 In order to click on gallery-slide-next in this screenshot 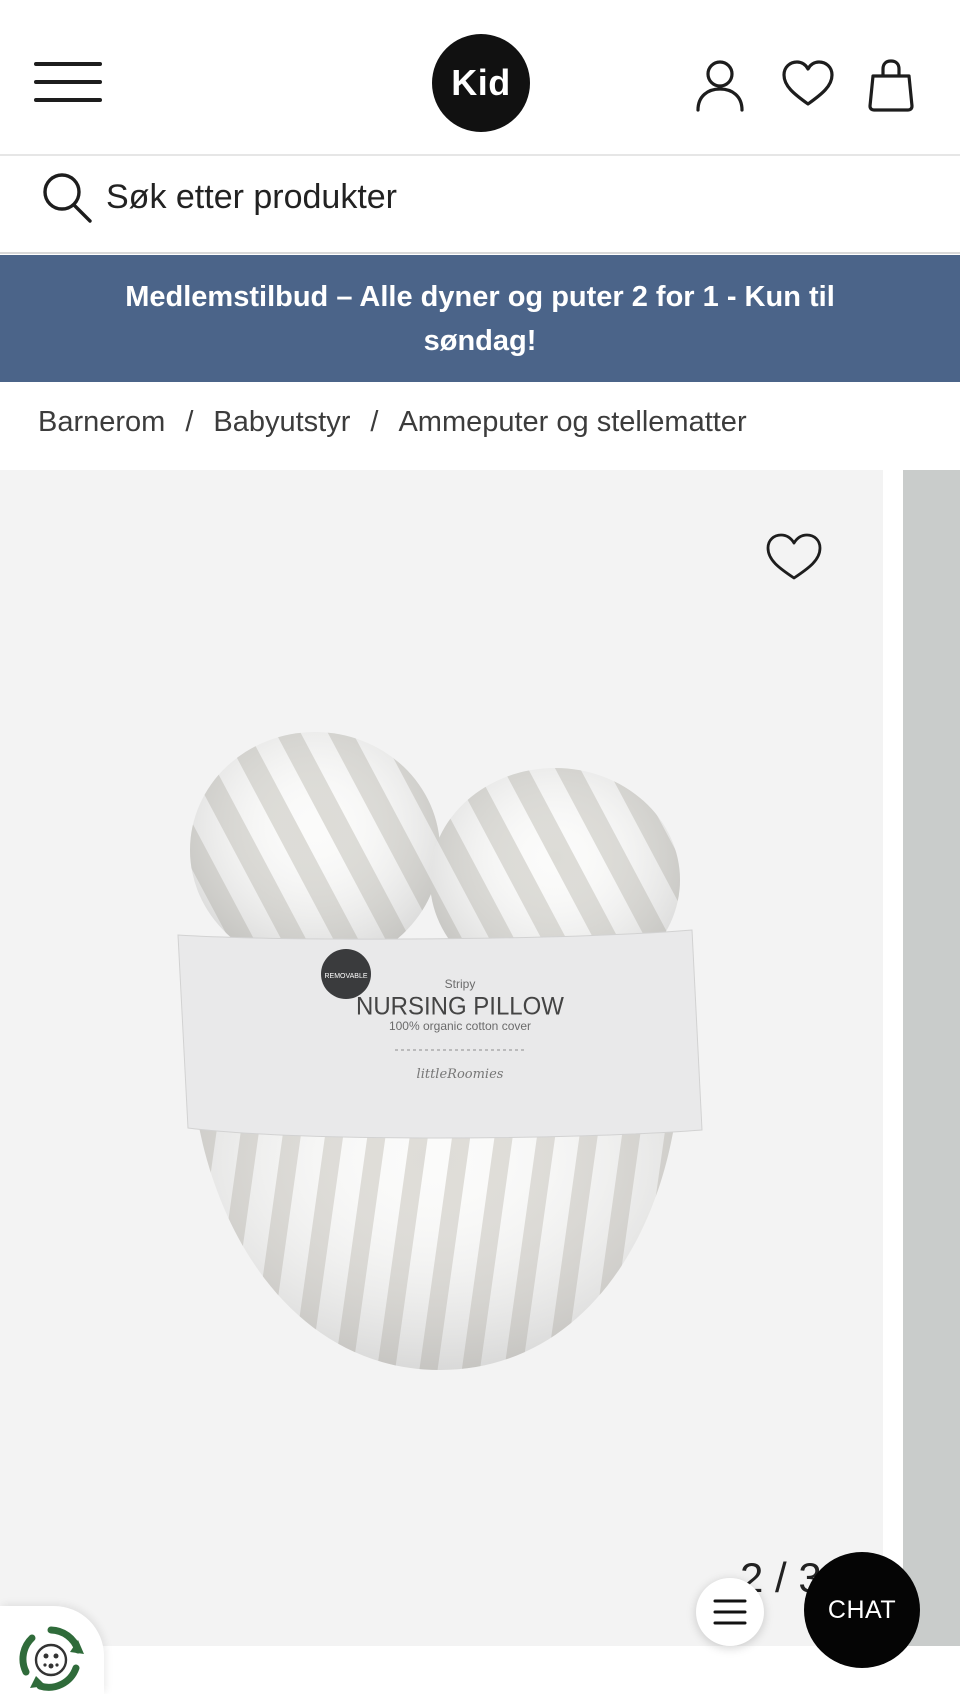, I will do `click(931, 1058)`.